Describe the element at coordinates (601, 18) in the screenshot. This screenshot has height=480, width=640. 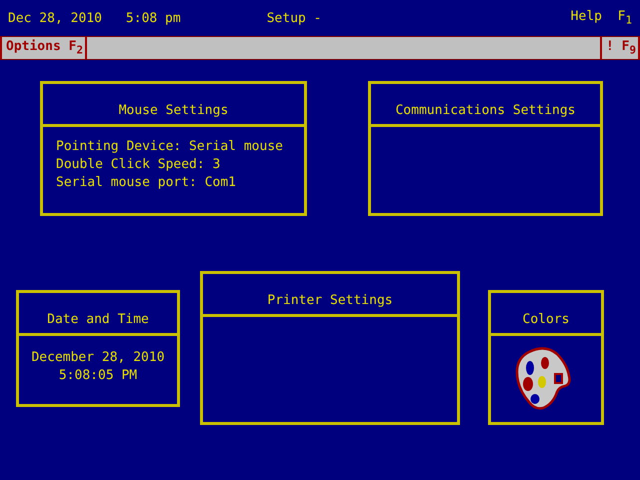
I see `help-menu: Help F$_{1}$` at that location.